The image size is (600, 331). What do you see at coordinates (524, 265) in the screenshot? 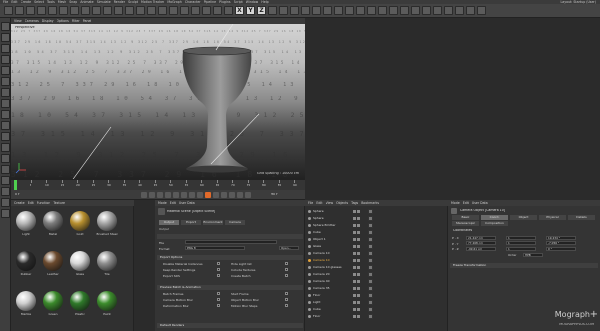
I see `freeze-transformation-section: Freeze Transformation` at bounding box center [524, 265].